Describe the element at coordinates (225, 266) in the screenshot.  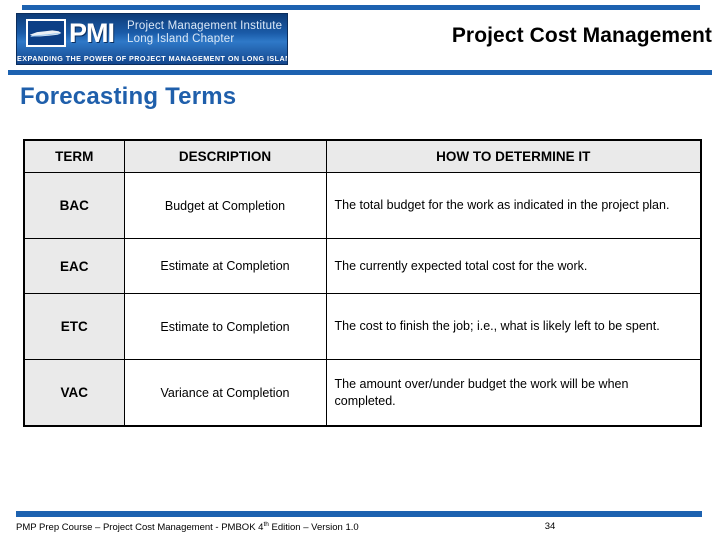
I see `cell-description: Estimate at Completion` at that location.